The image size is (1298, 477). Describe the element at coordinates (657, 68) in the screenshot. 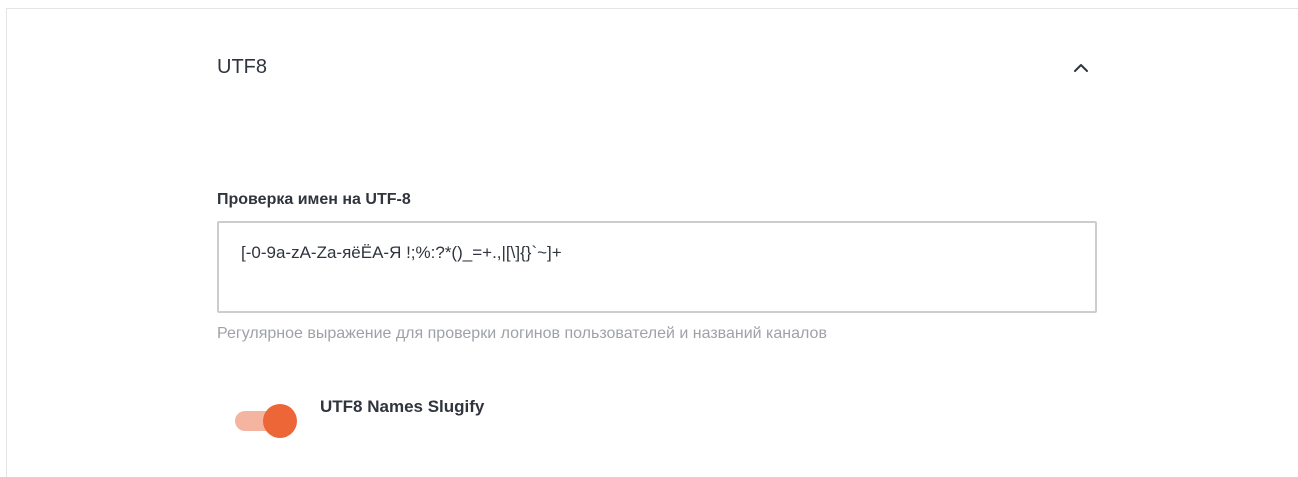

I see `section-header: UTF8` at that location.